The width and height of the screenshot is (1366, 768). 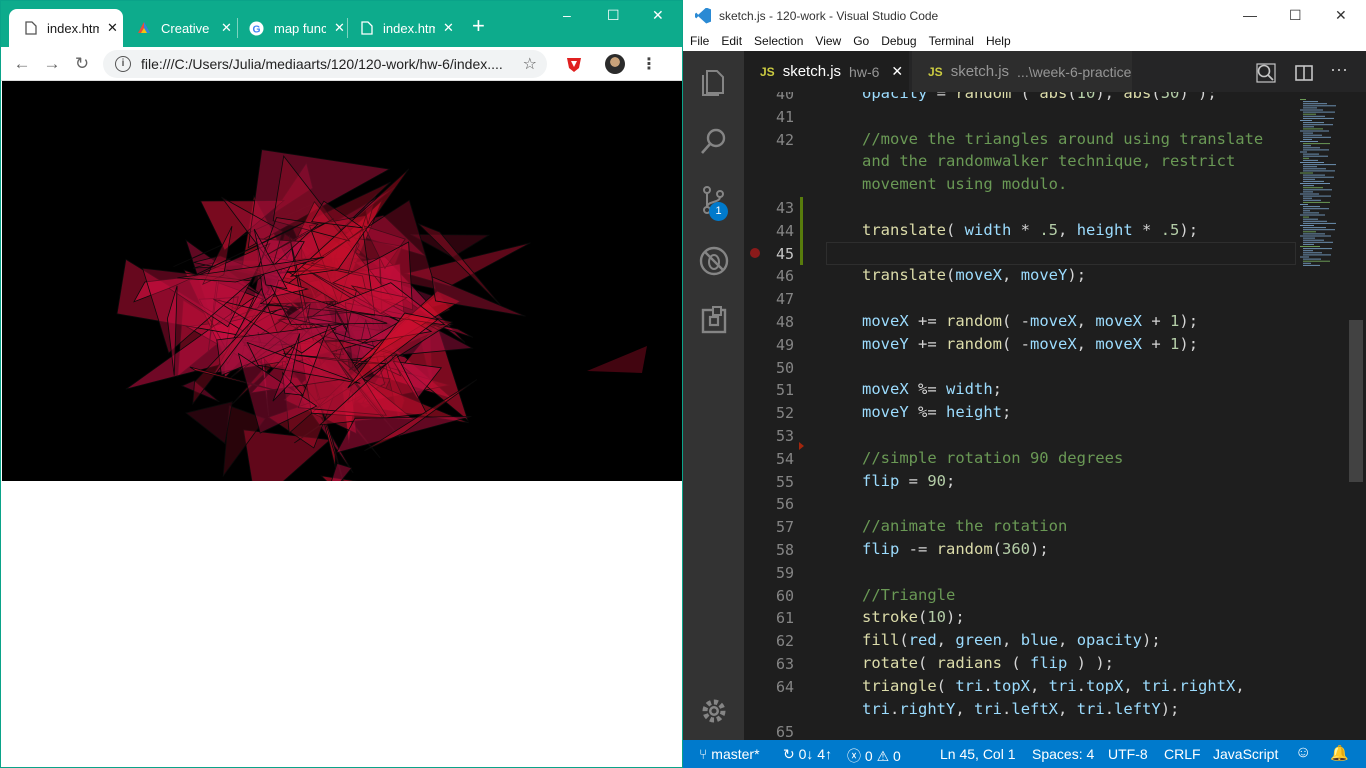 I want to click on code-line: moveX %= width;, so click(x=932, y=389).